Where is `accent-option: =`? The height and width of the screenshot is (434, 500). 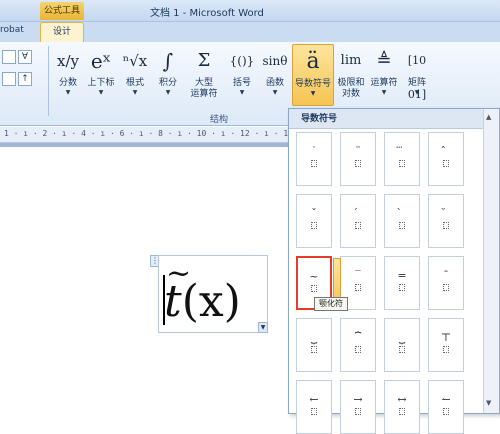 accent-option: = is located at coordinates (402, 283).